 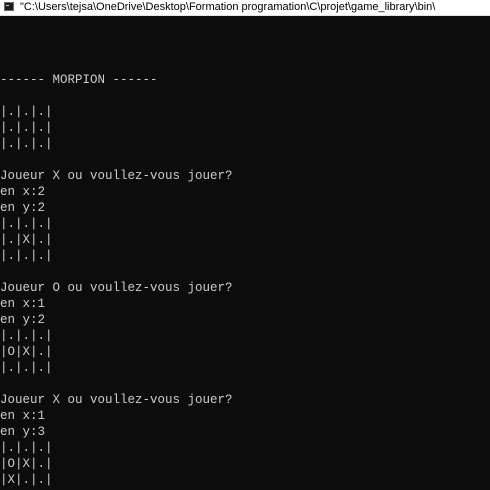 I want to click on console-line: |X|.|.|, so click(x=26, y=480).